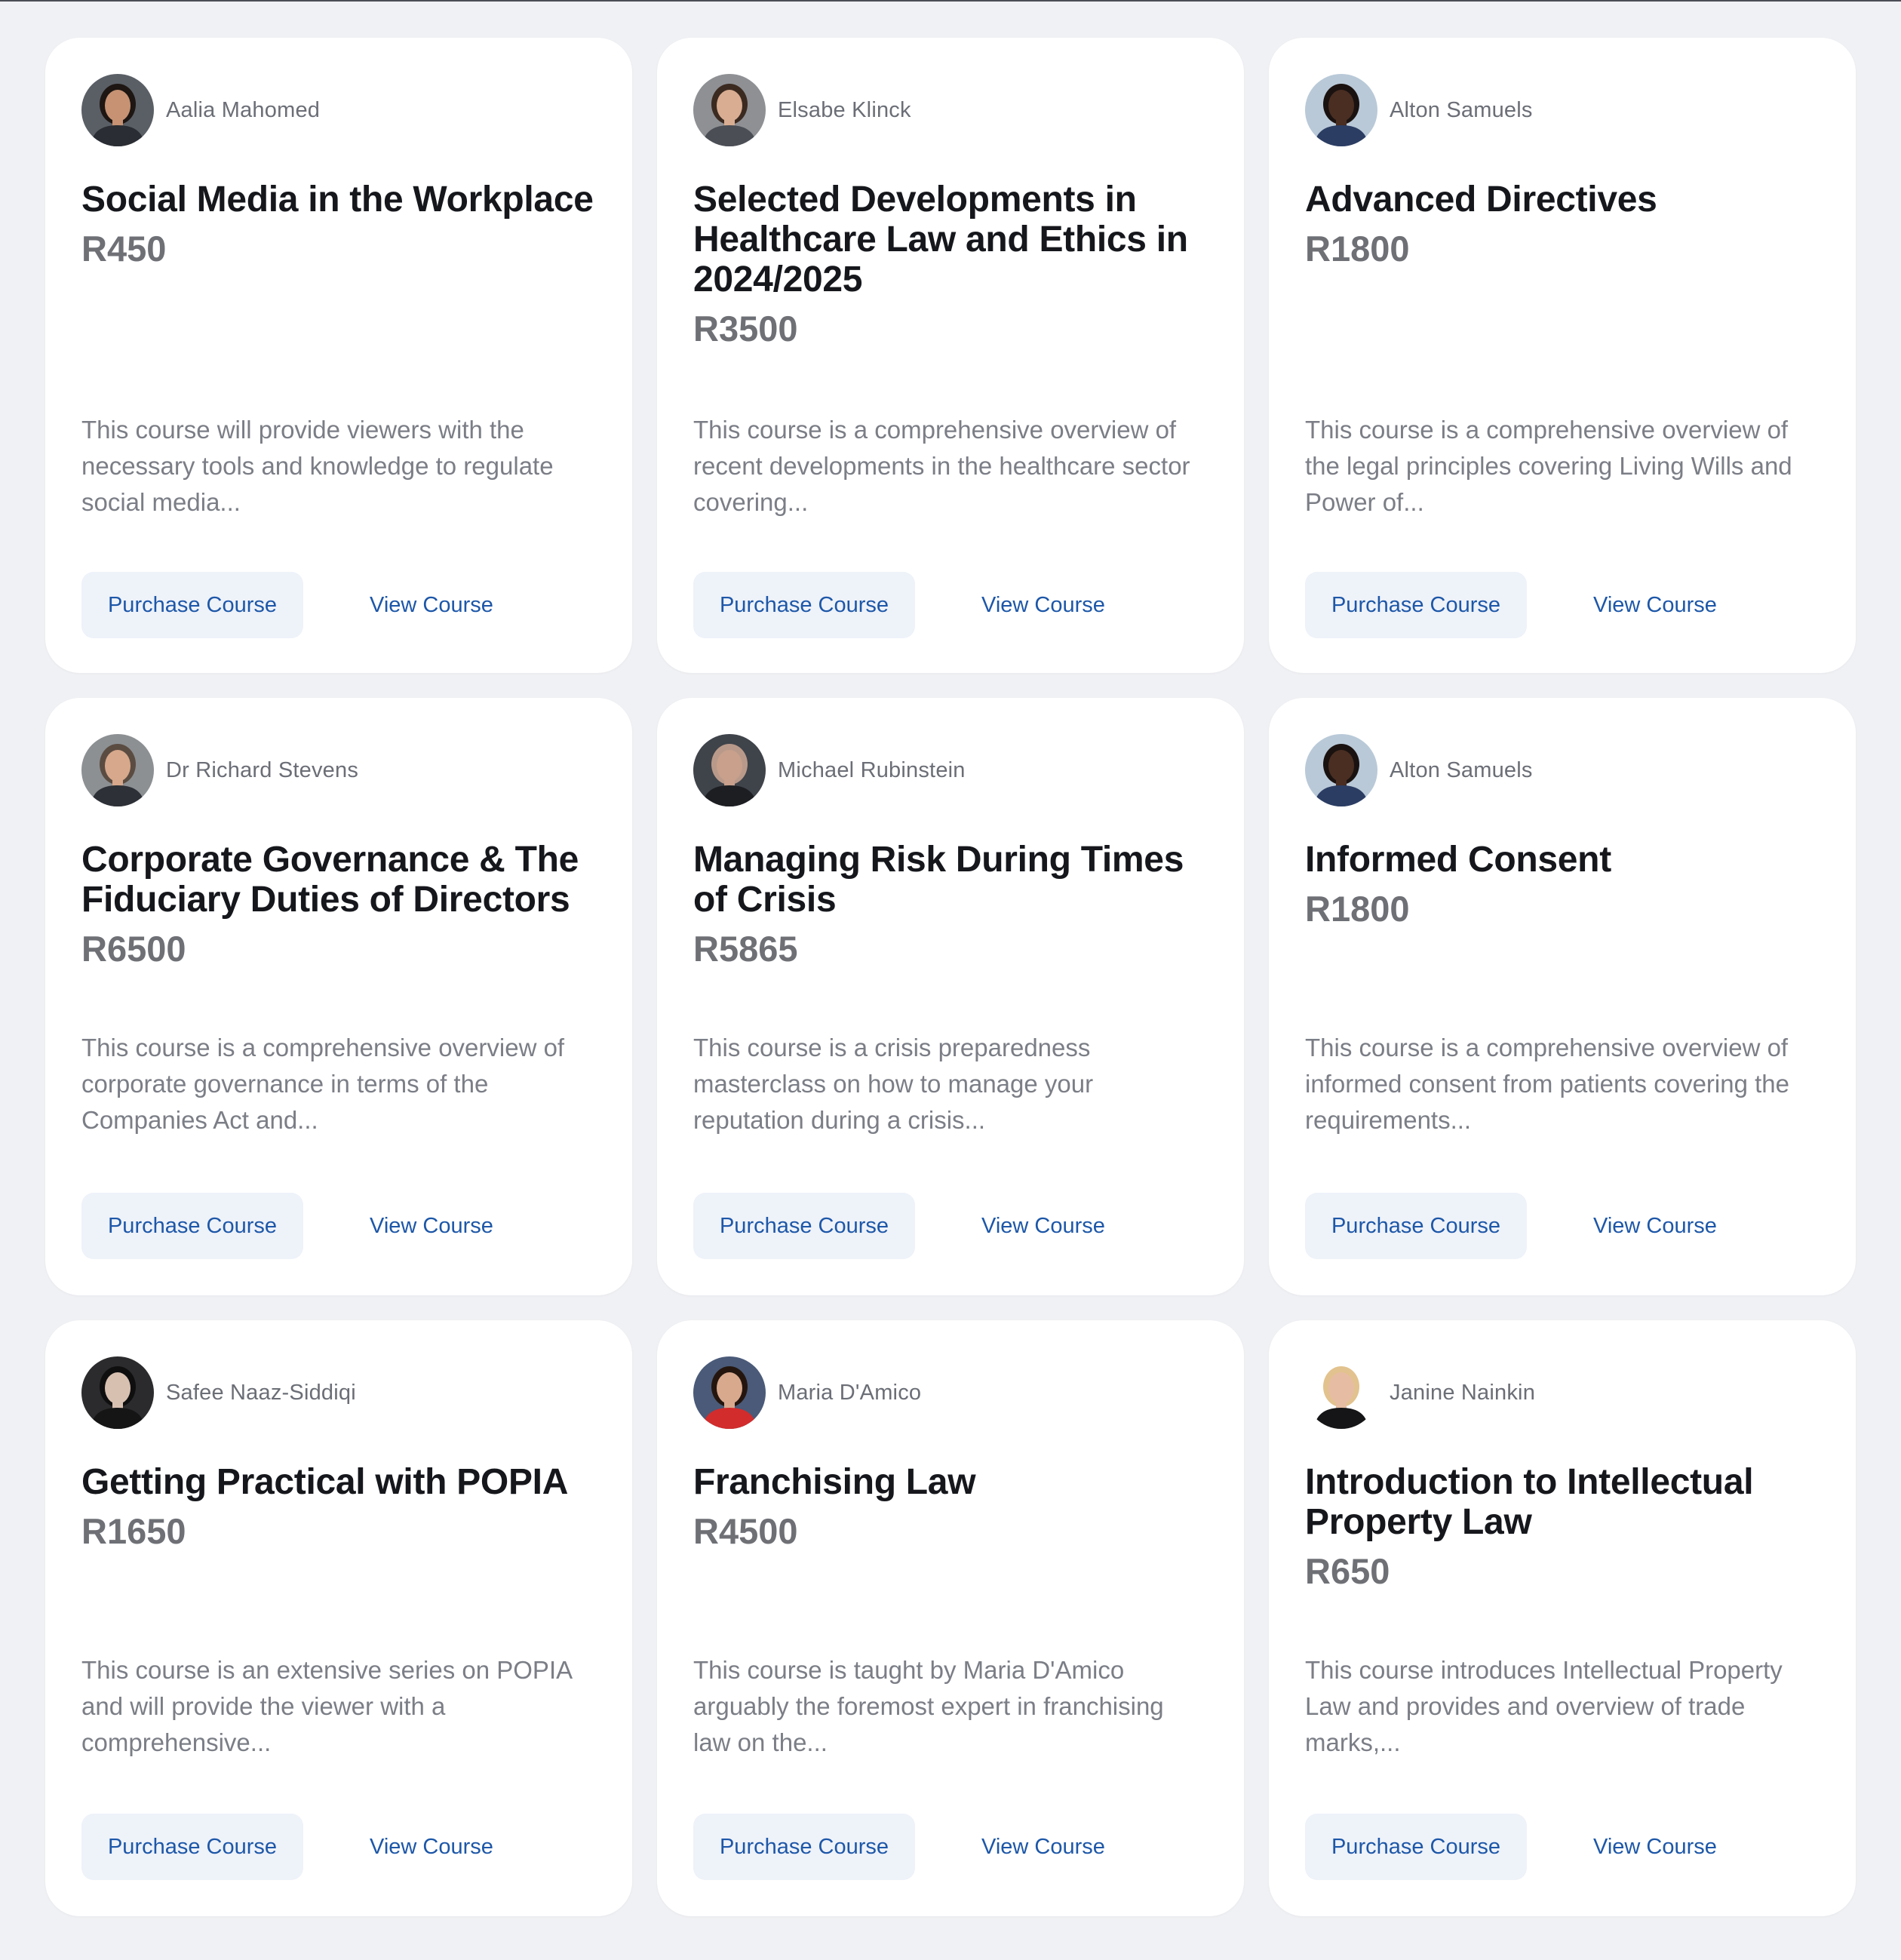 The image size is (1901, 1960). Describe the element at coordinates (124, 249) in the screenshot. I see `course-price: R450` at that location.